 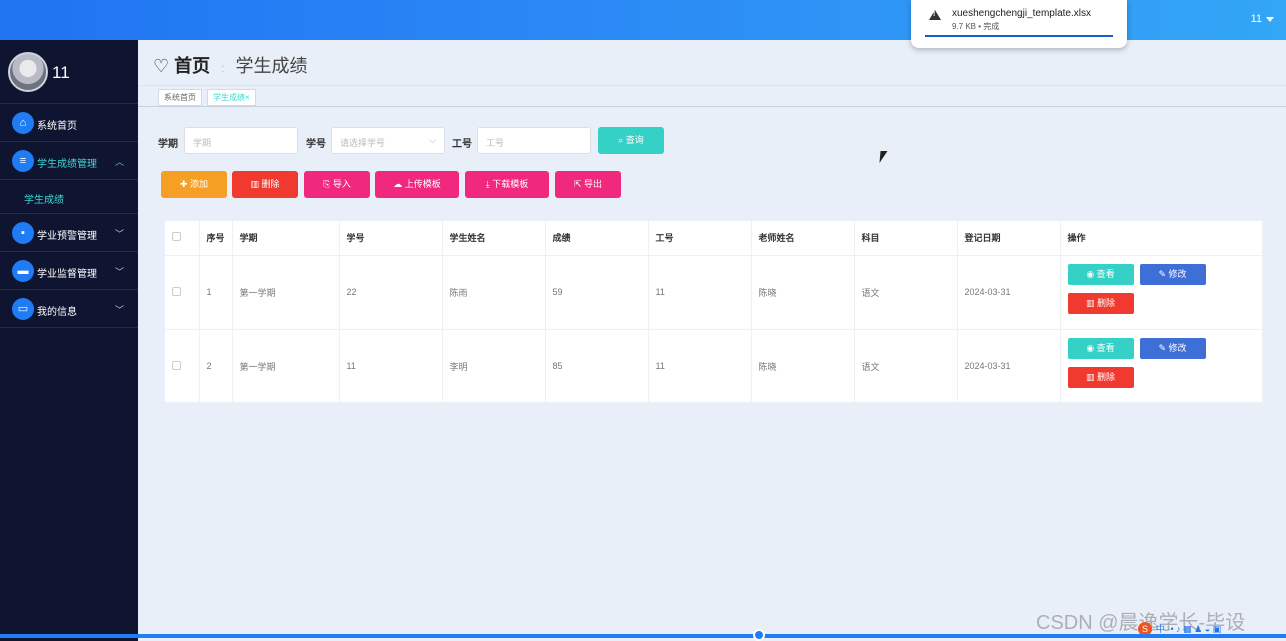 I want to click on teacher-id-input: 工号, so click(x=534, y=140).